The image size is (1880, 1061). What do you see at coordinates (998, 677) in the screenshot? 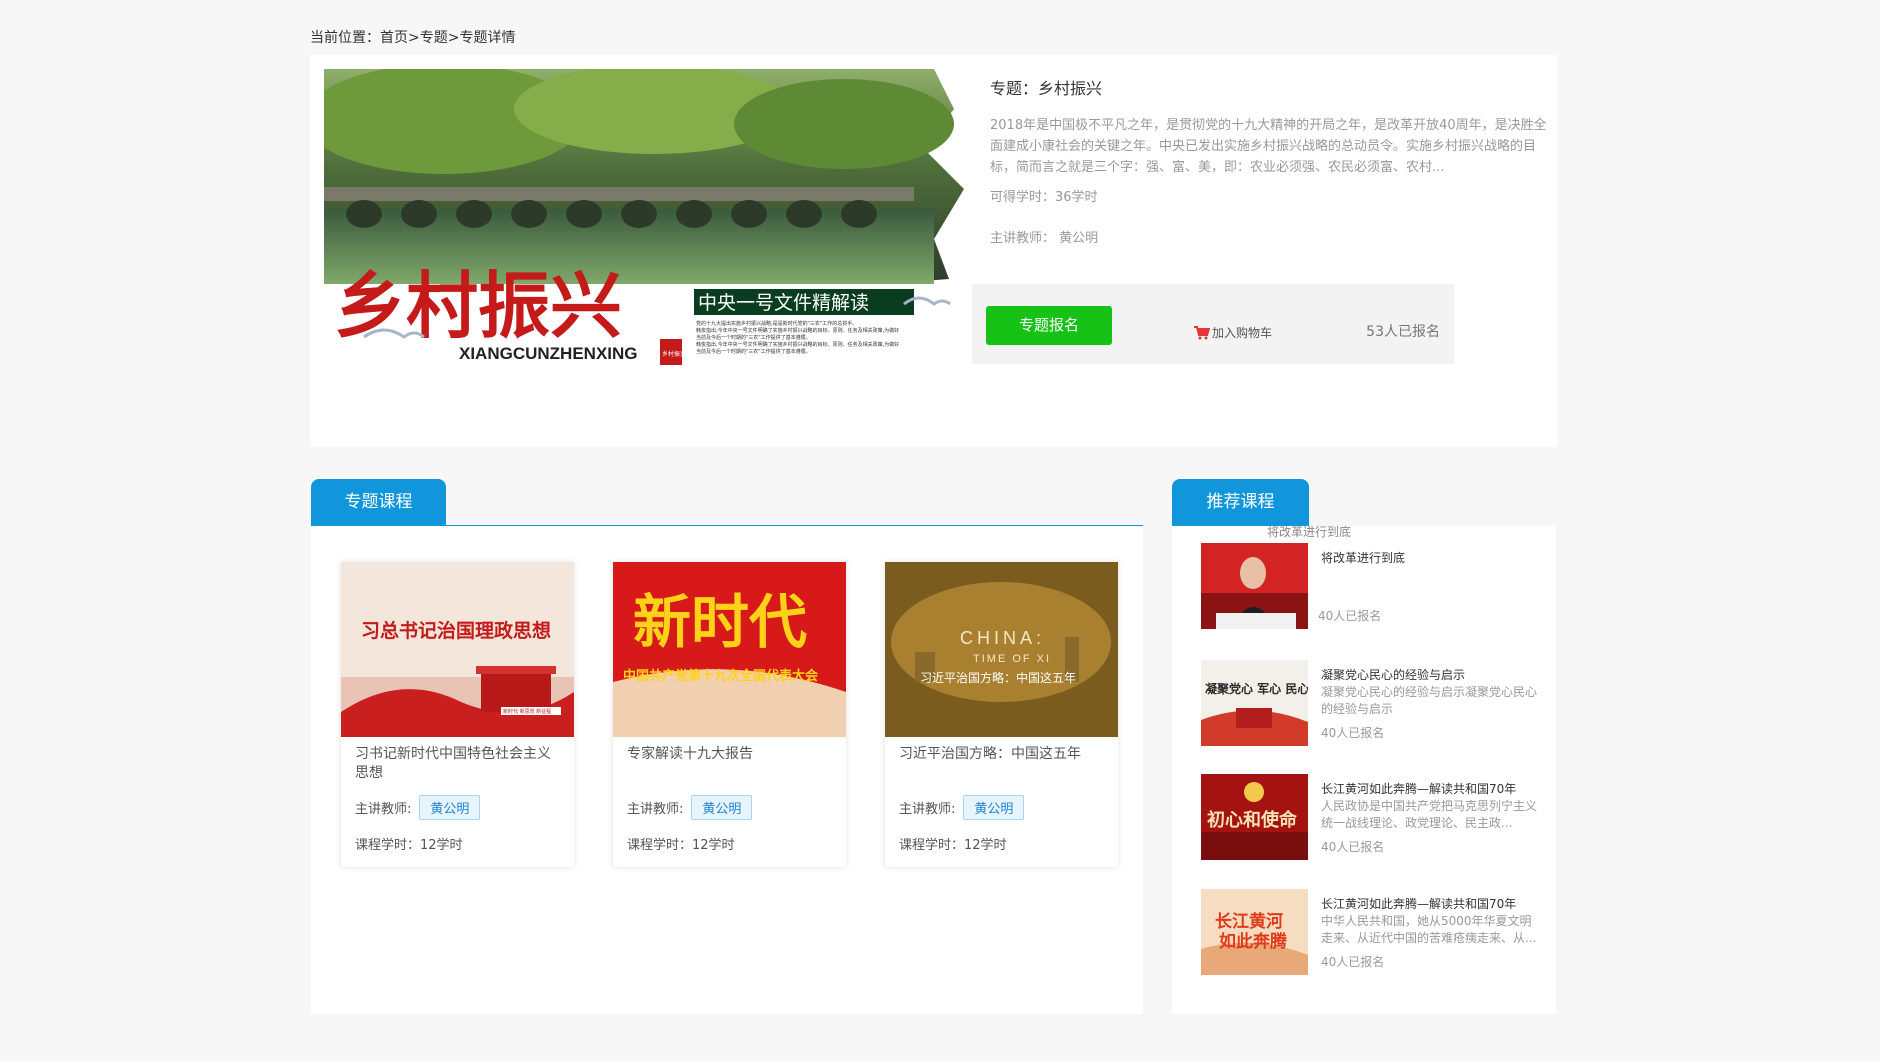
I see `svg-text: 习近平治国方略：中国这五年` at bounding box center [998, 677].